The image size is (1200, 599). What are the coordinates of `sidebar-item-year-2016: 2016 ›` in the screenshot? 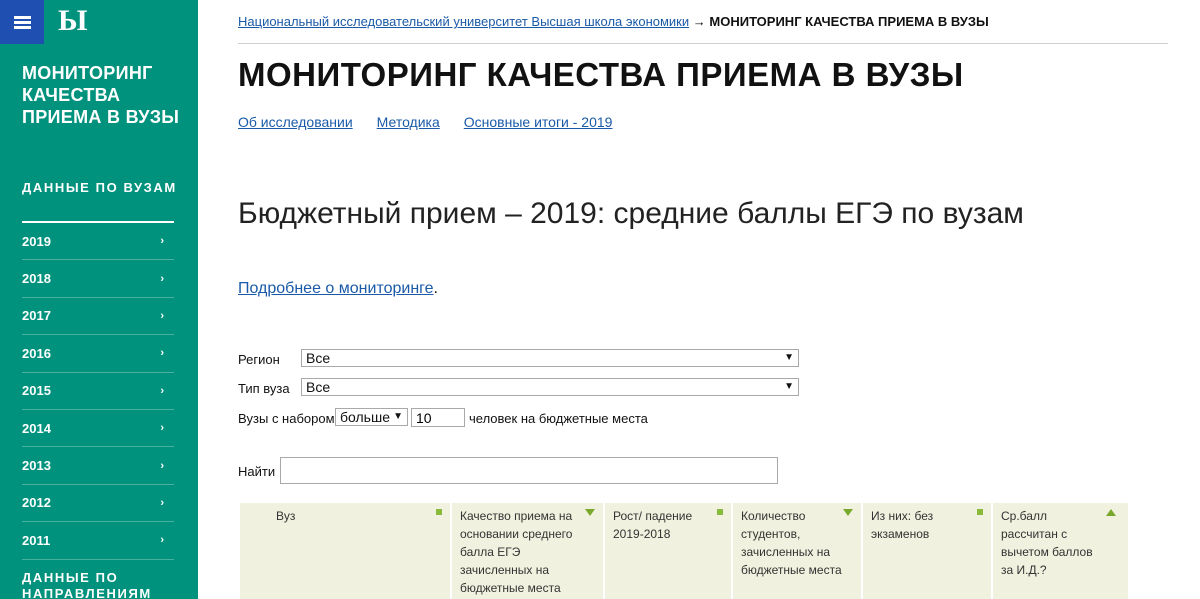 It's located at (98, 354).